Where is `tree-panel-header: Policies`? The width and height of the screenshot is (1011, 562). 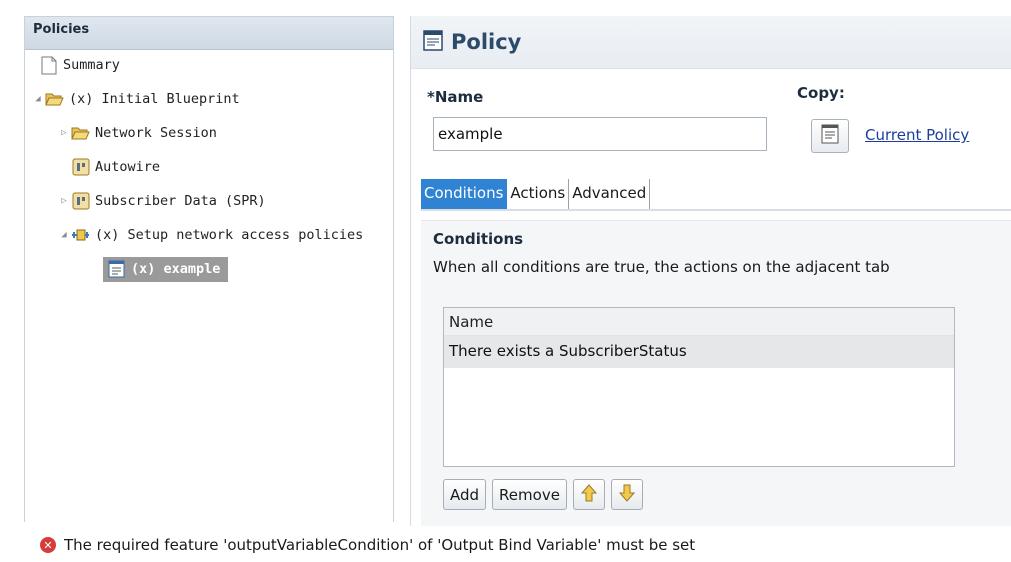
tree-panel-header: Policies is located at coordinates (209, 33).